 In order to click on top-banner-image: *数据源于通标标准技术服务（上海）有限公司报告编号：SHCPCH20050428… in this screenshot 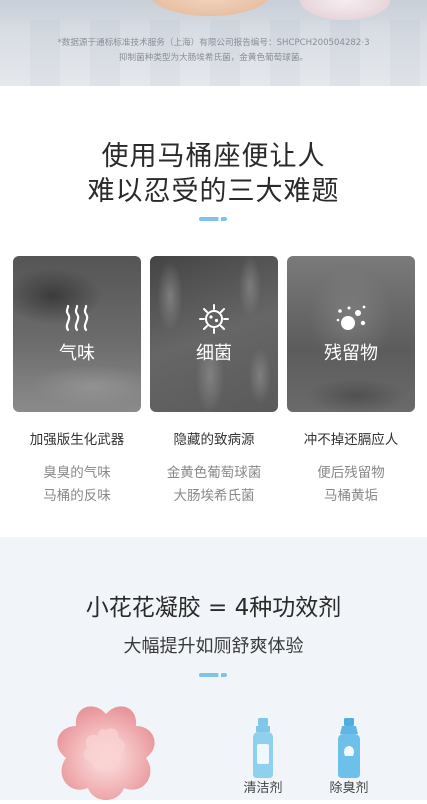, I will do `click(213, 43)`.